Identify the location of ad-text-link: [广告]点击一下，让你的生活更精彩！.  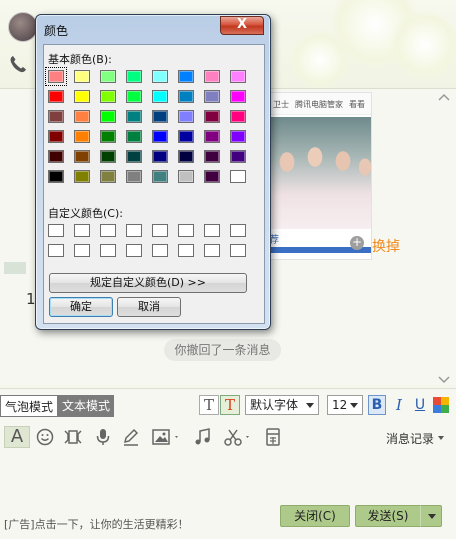
(96, 524).